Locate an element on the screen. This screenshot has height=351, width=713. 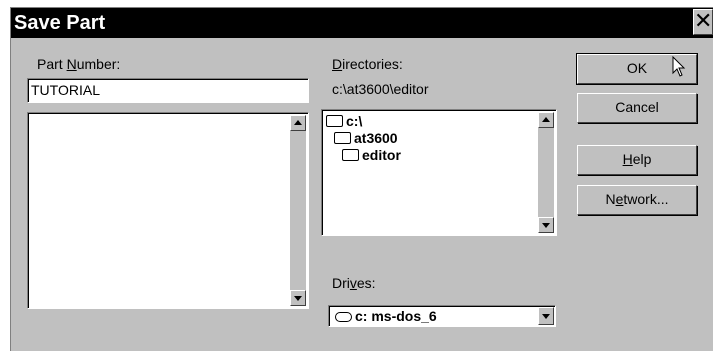
close-button: ✕ is located at coordinates (703, 22).